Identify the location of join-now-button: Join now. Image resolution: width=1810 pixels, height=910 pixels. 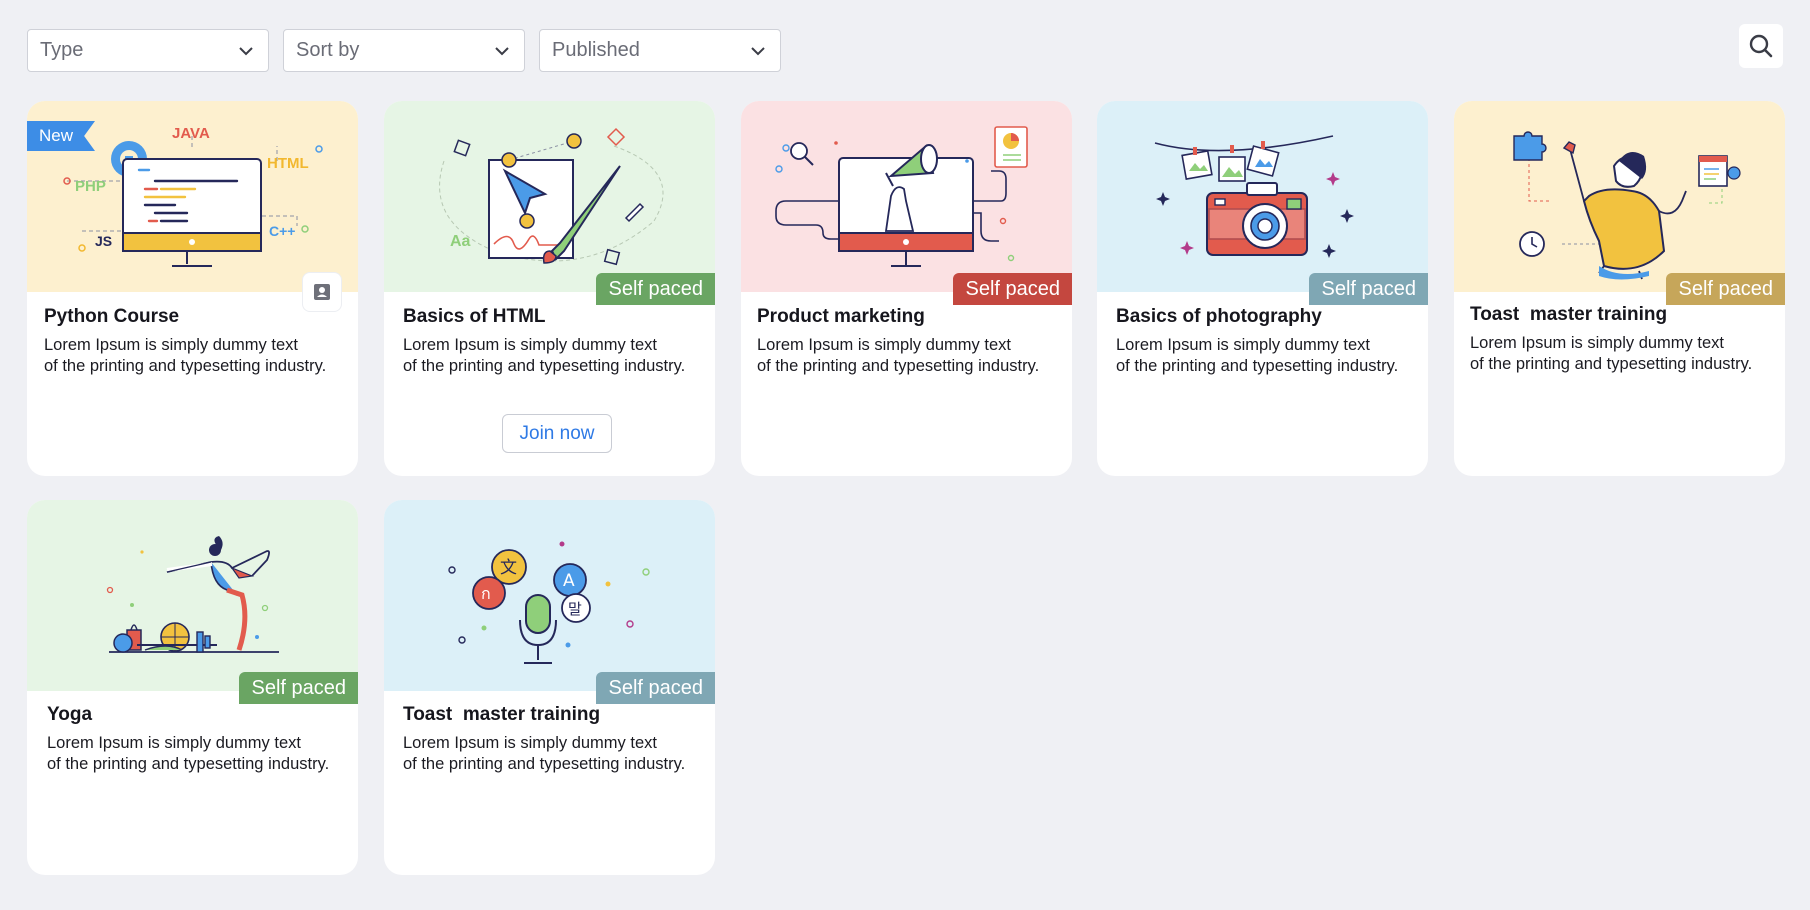
(557, 433).